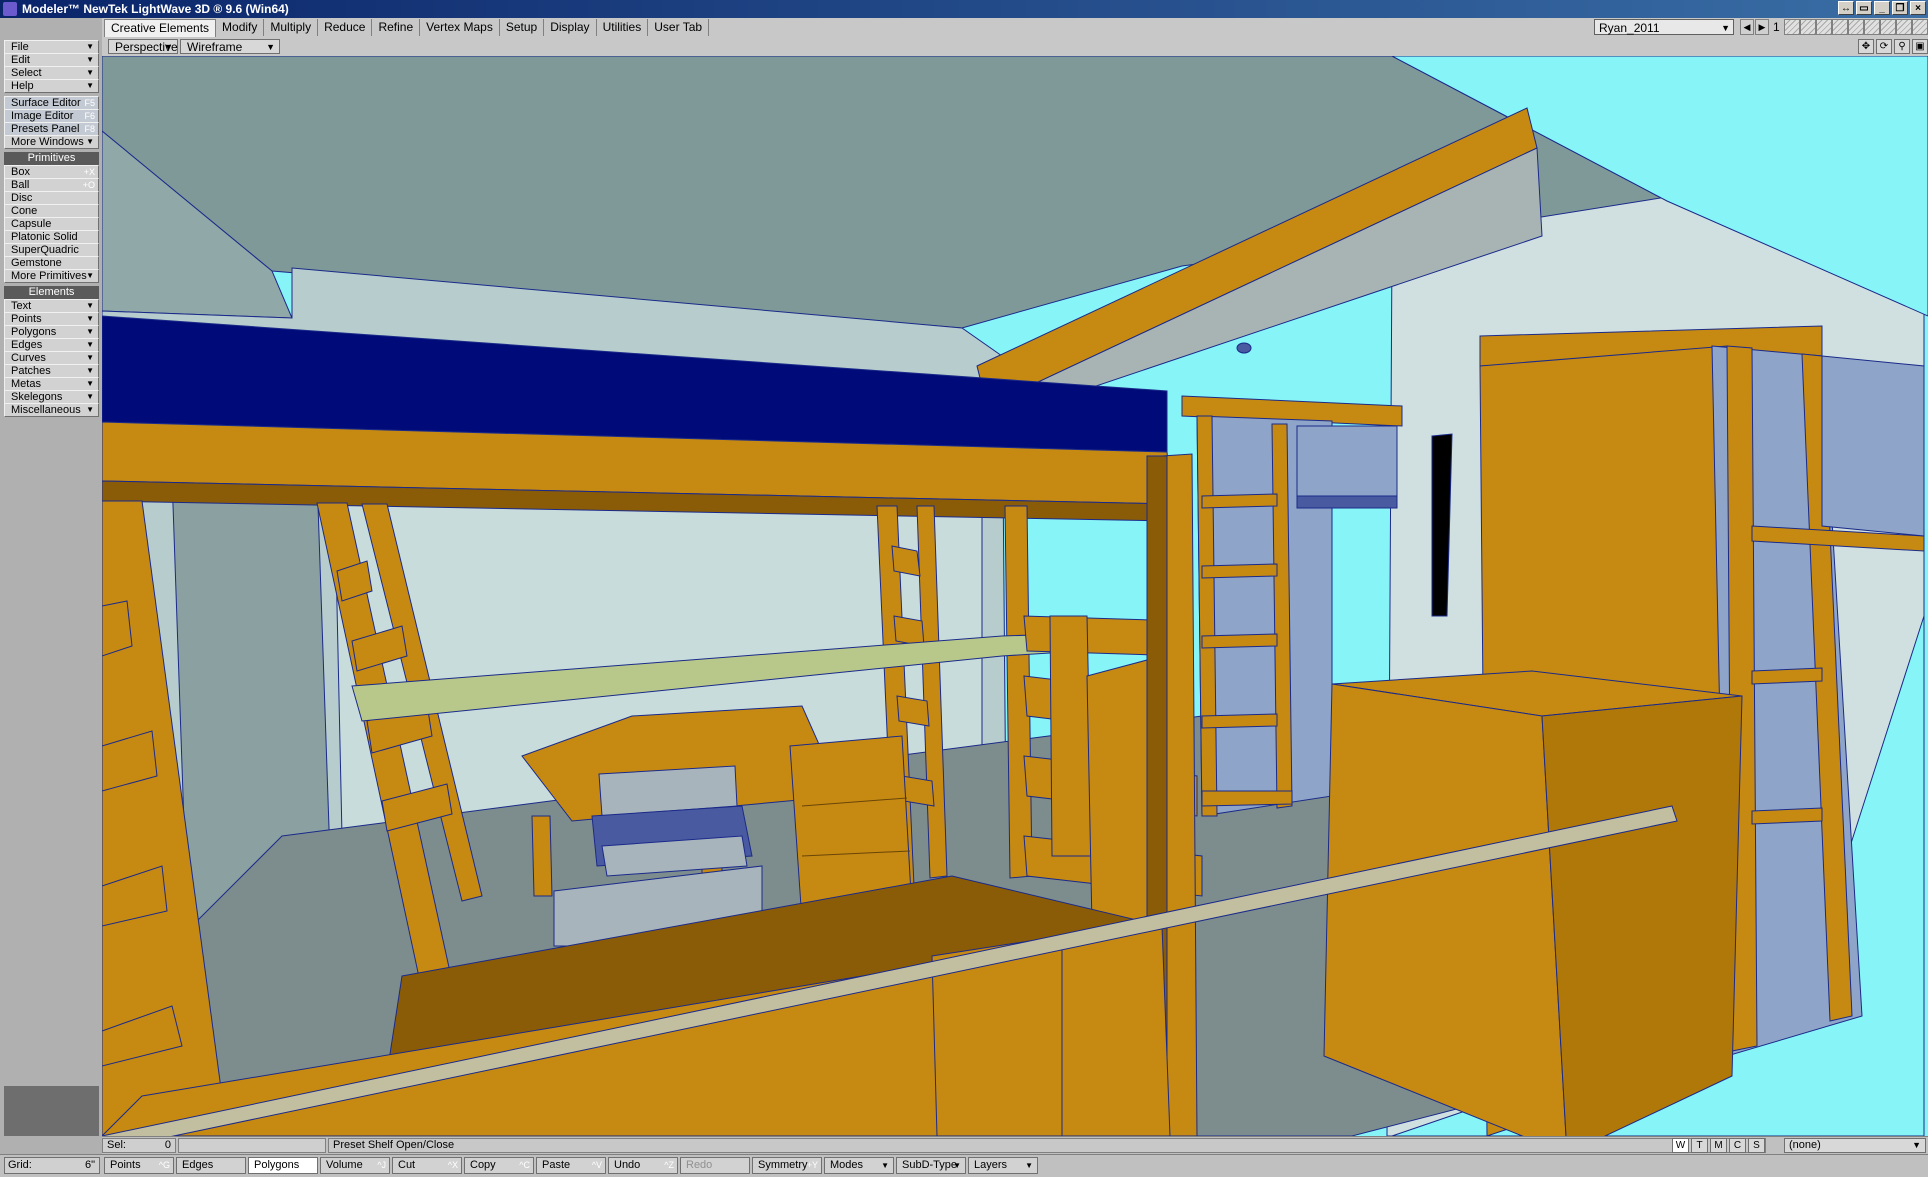 This screenshot has height=1177, width=1928. What do you see at coordinates (1884, 46) in the screenshot?
I see `rotate-view-icon: ⟳` at bounding box center [1884, 46].